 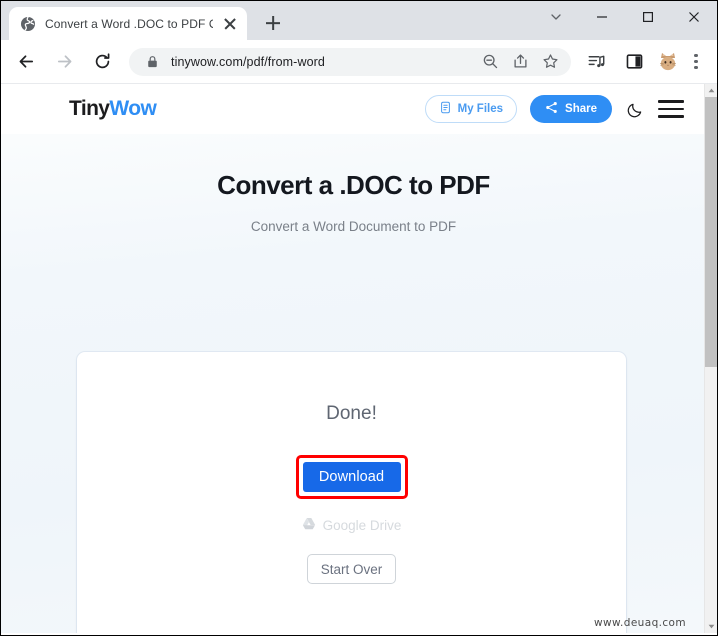 I want to click on google-drive-icon, so click(x=309, y=525).